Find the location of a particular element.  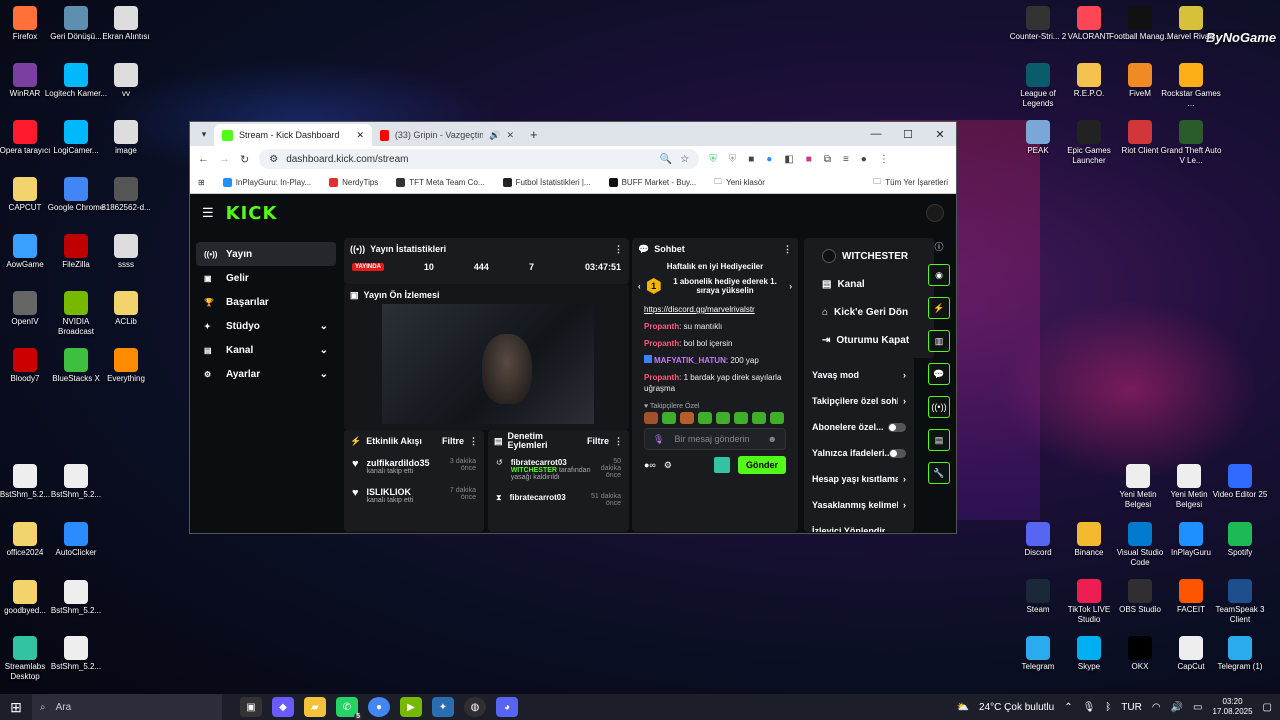

app-icon: ✦ is located at coordinates (443, 707).